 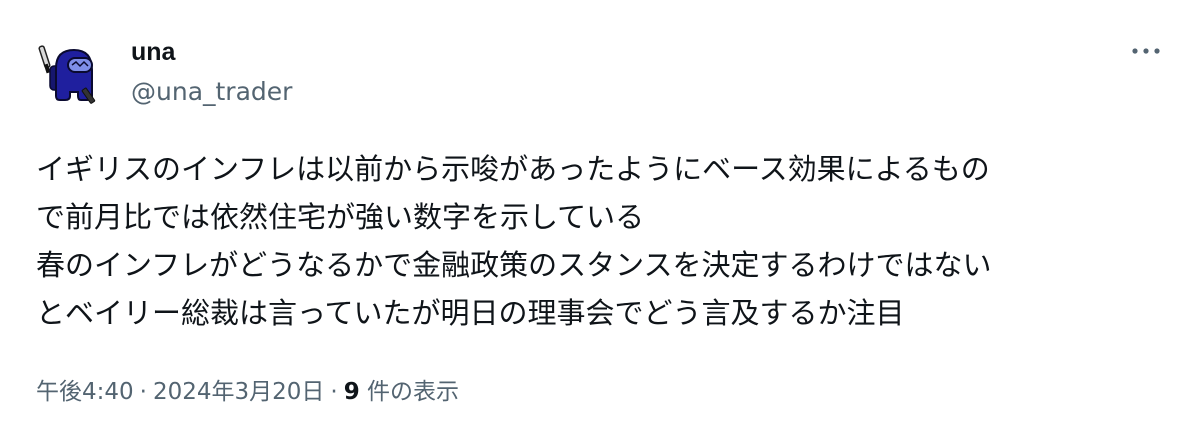 I want to click on timestamp-link: 午後4:40 · 2024年3月20日, so click(x=180, y=392).